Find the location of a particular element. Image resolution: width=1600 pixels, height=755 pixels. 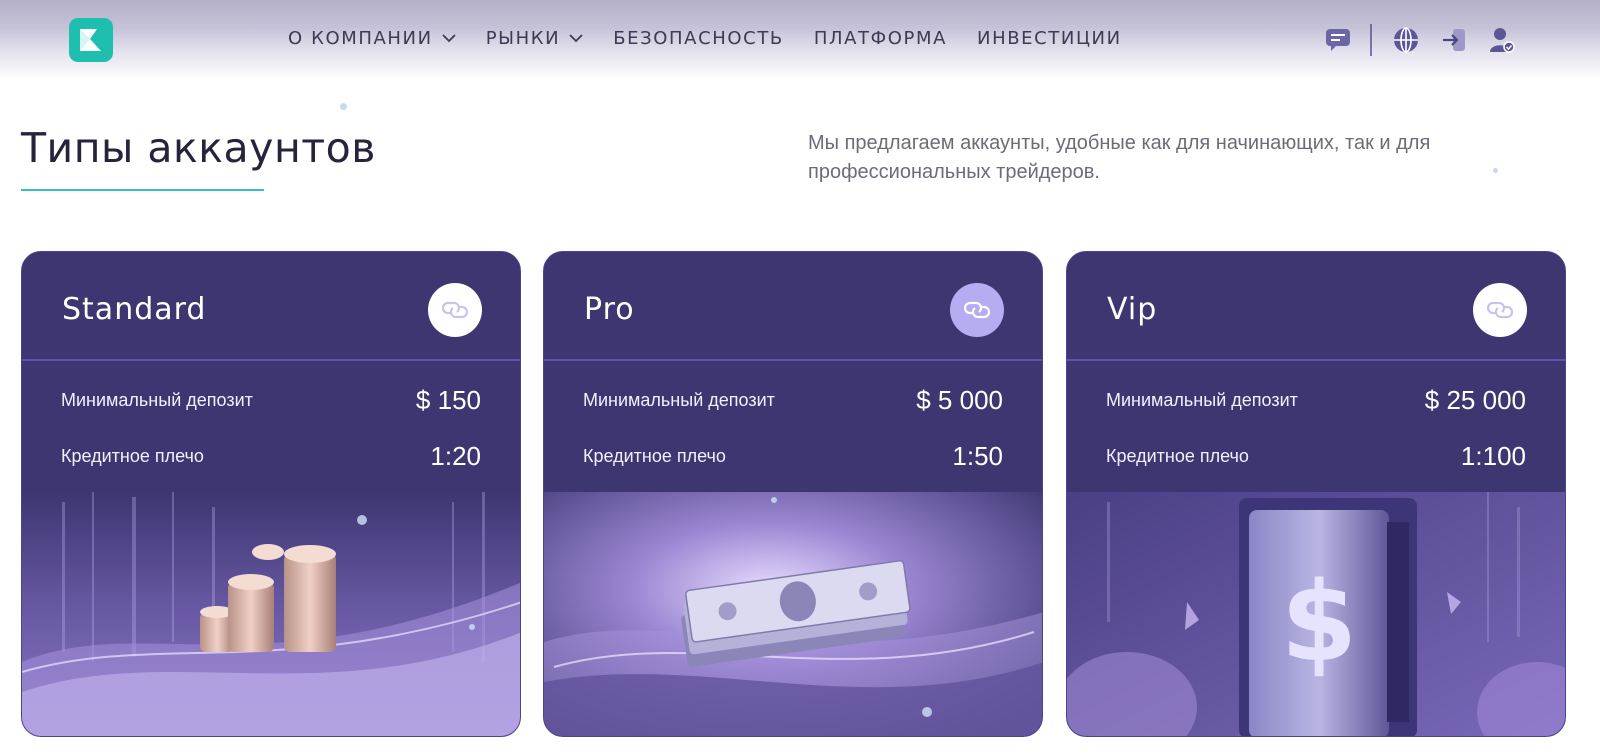

nav-item-label: БЕЗОПАСНОСТЬ is located at coordinates (698, 38).